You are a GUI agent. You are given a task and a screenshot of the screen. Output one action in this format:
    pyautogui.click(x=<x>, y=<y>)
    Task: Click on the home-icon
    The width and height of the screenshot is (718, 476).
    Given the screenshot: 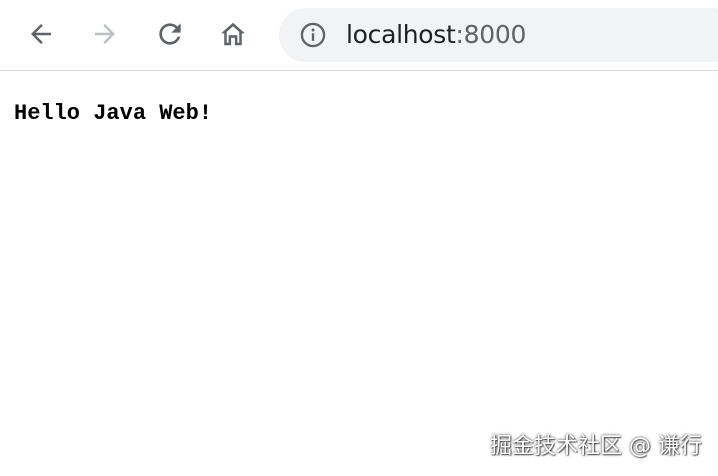 What is the action you would take?
    pyautogui.click(x=233, y=34)
    